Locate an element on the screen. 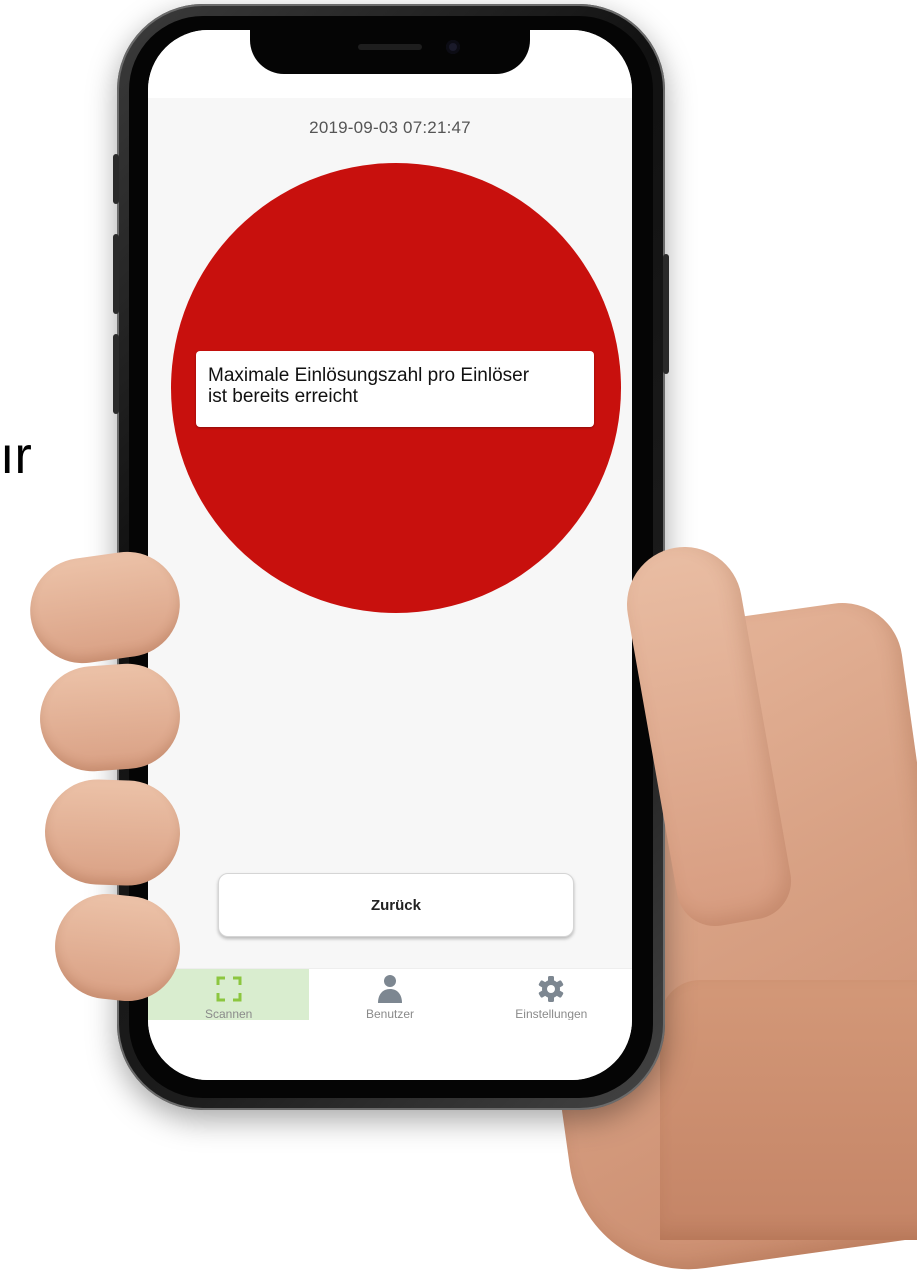 Image resolution: width=917 pixels, height=1285 pixels. nav-item-scannen: Scannen is located at coordinates (229, 995).